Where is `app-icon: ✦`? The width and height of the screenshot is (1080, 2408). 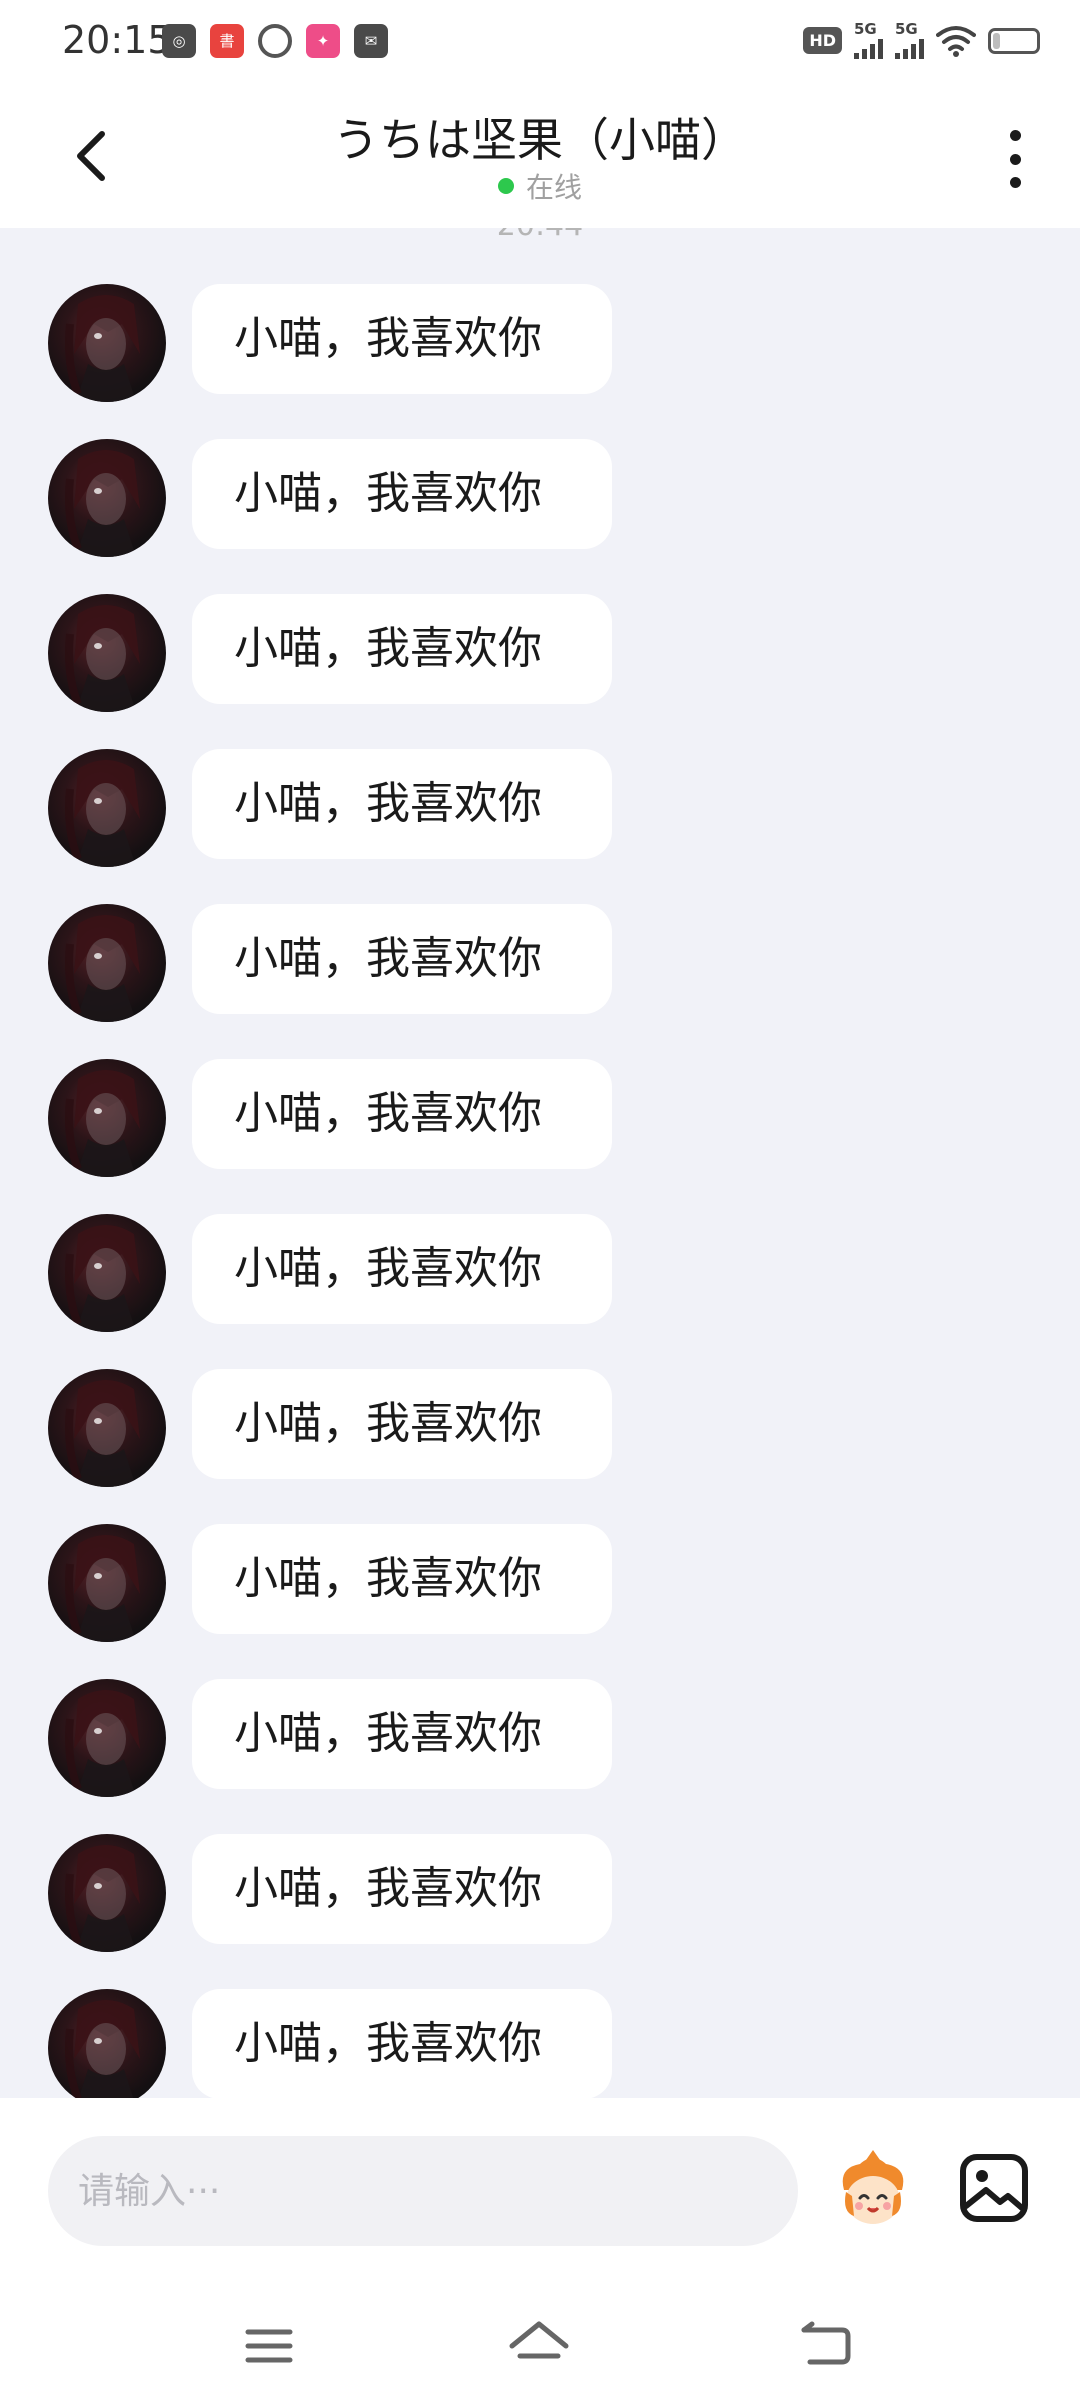 app-icon: ✦ is located at coordinates (323, 41).